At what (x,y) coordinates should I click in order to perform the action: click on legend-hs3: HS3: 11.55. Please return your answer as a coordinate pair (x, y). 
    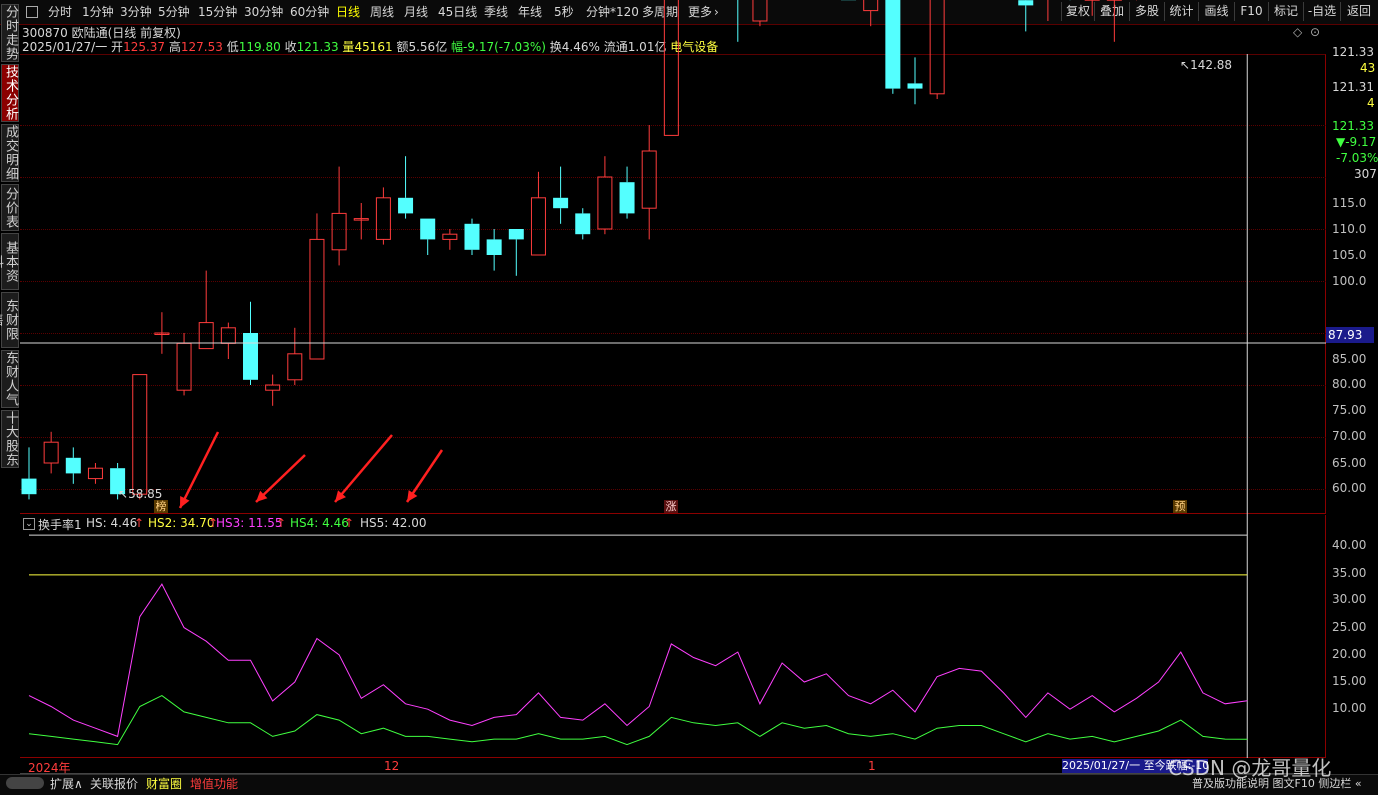
    Looking at the image, I should click on (249, 523).